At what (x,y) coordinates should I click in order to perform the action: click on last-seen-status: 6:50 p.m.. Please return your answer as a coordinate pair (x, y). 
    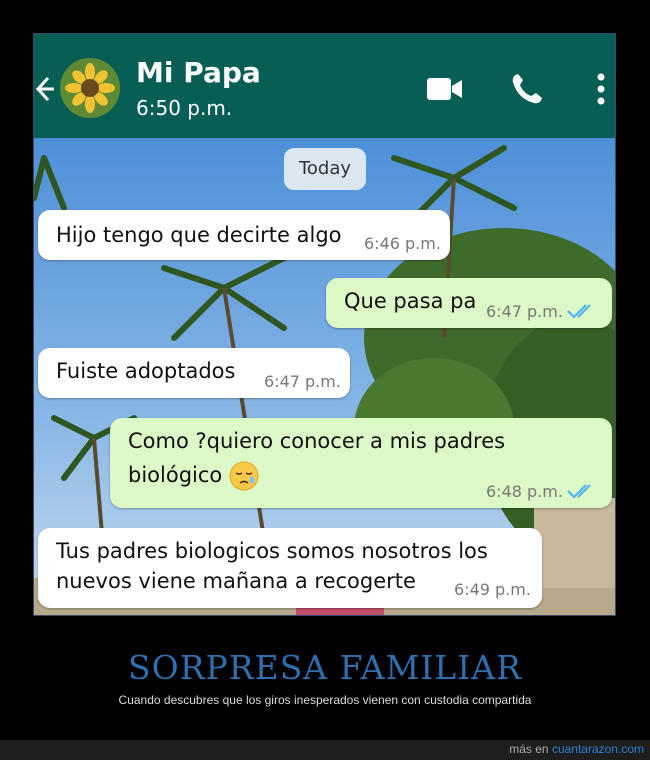
    Looking at the image, I should click on (184, 108).